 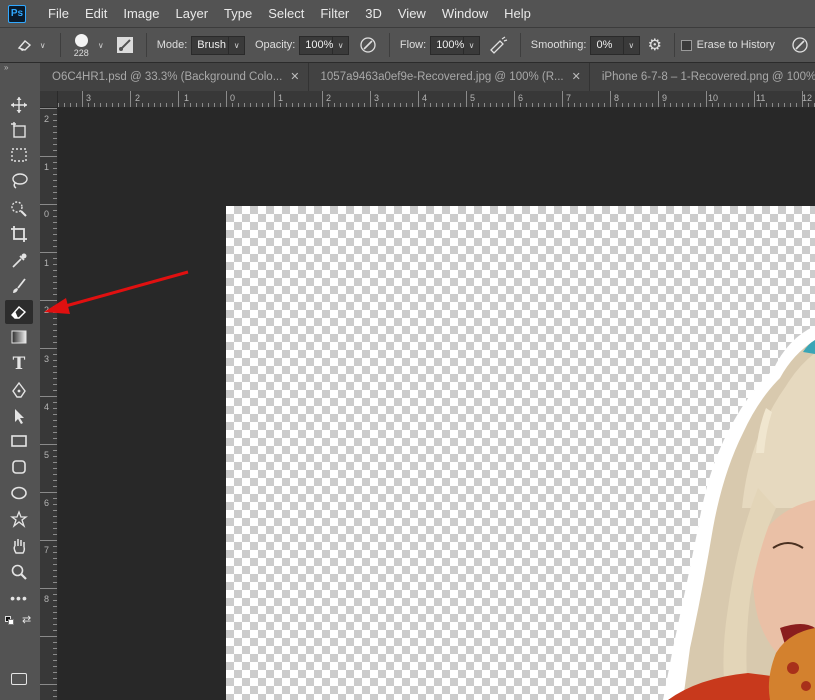 I want to click on ruler-label: 9, so click(x=665, y=98).